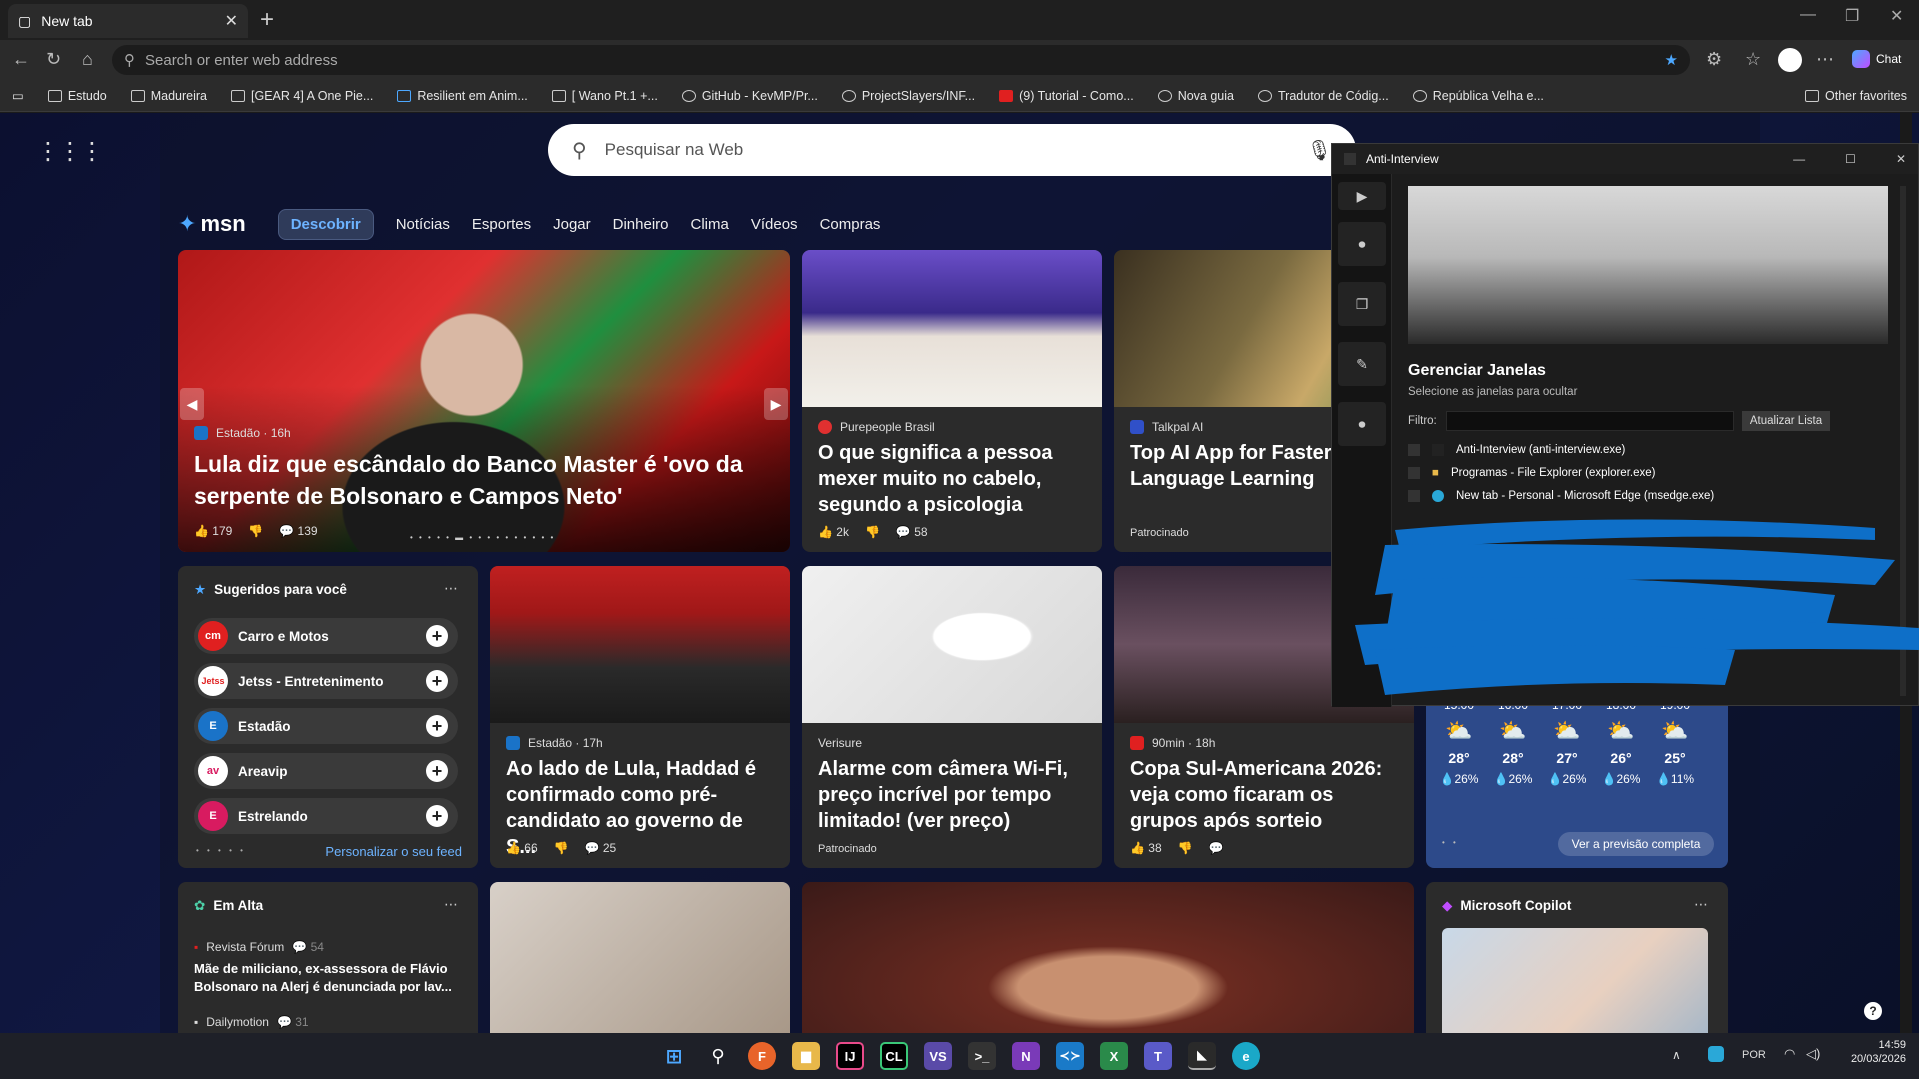  I want to click on edge-icon: e, so click(1246, 1056).